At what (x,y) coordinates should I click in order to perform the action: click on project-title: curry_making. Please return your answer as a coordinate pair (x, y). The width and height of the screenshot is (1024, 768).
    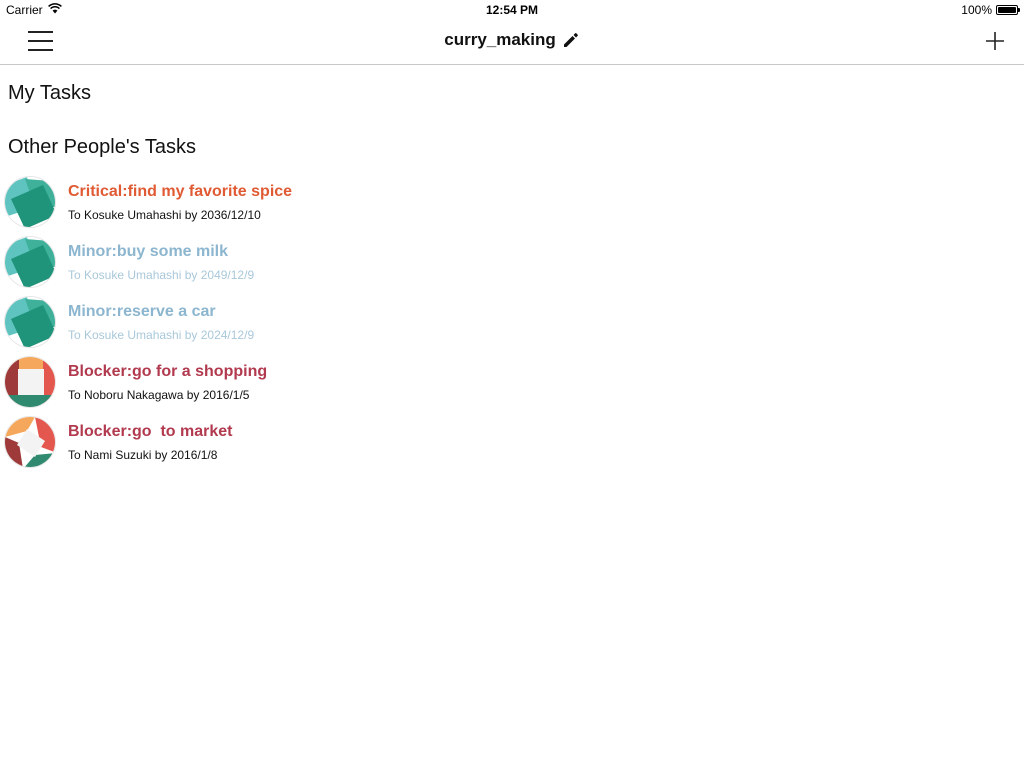
    Looking at the image, I should click on (512, 40).